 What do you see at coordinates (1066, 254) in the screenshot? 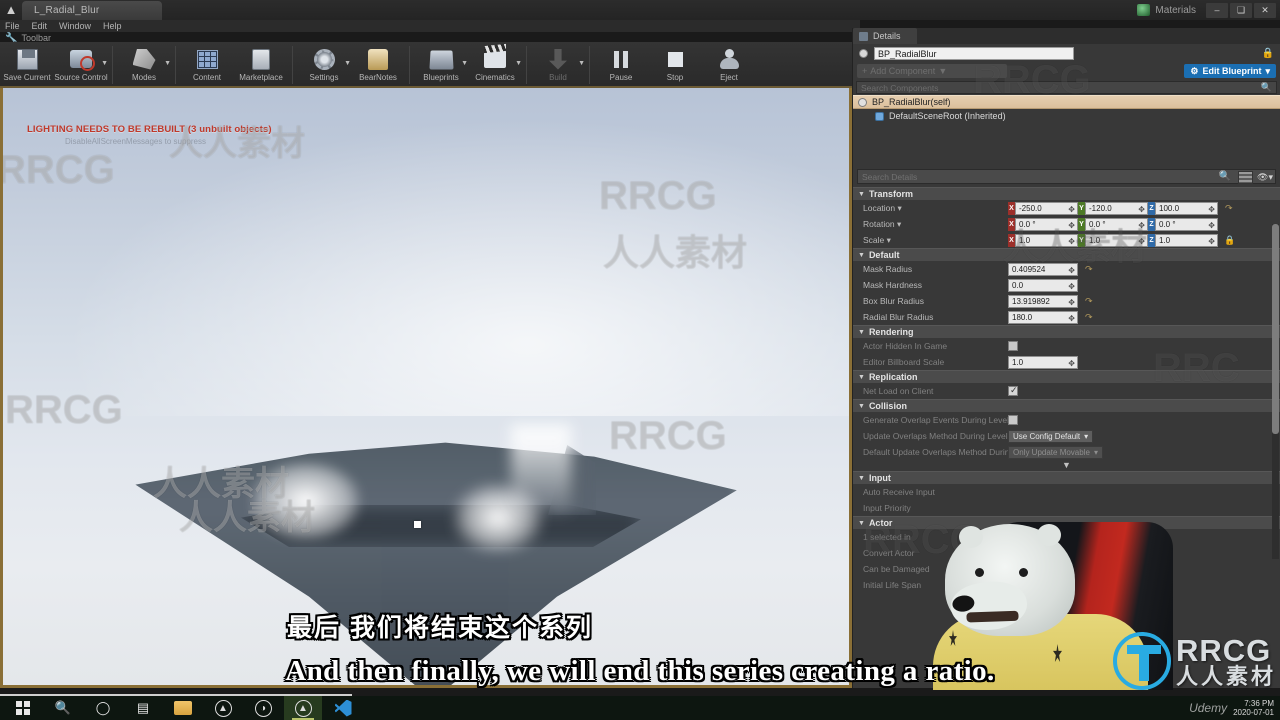
I see `section-header-default: ▼ Default` at bounding box center [1066, 254].